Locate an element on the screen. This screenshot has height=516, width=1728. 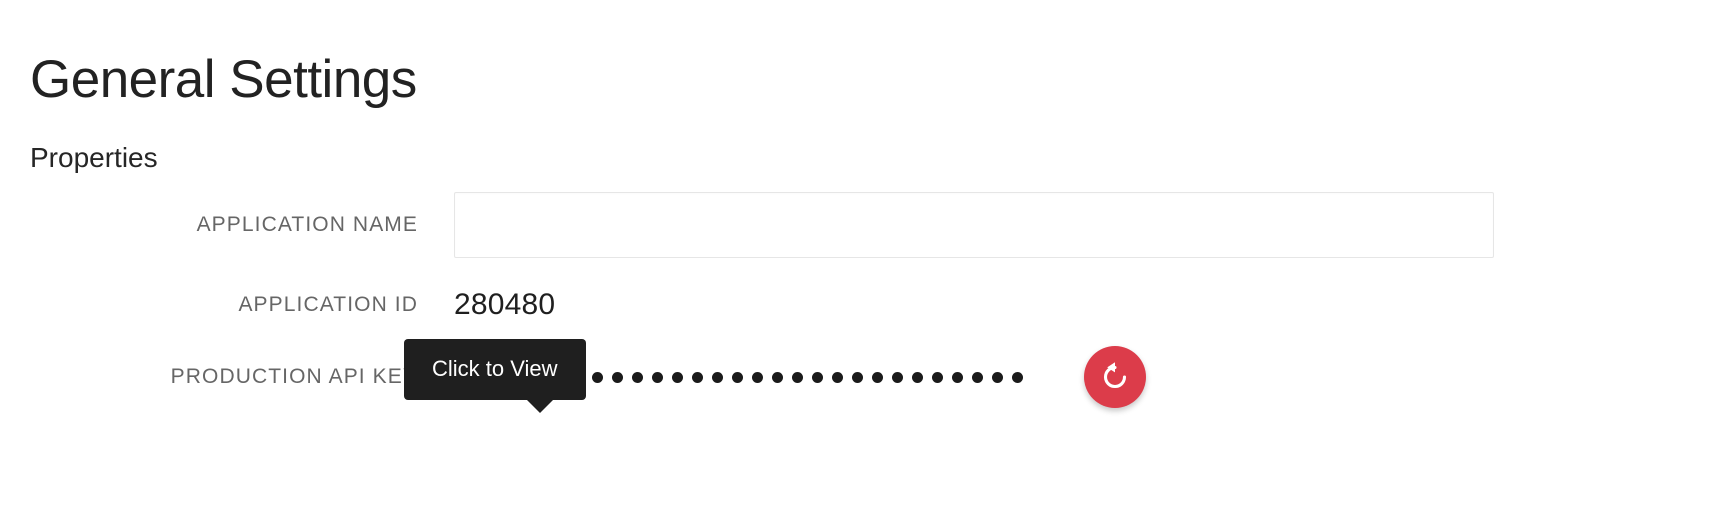
control-production-api-key is located at coordinates (1091, 377).